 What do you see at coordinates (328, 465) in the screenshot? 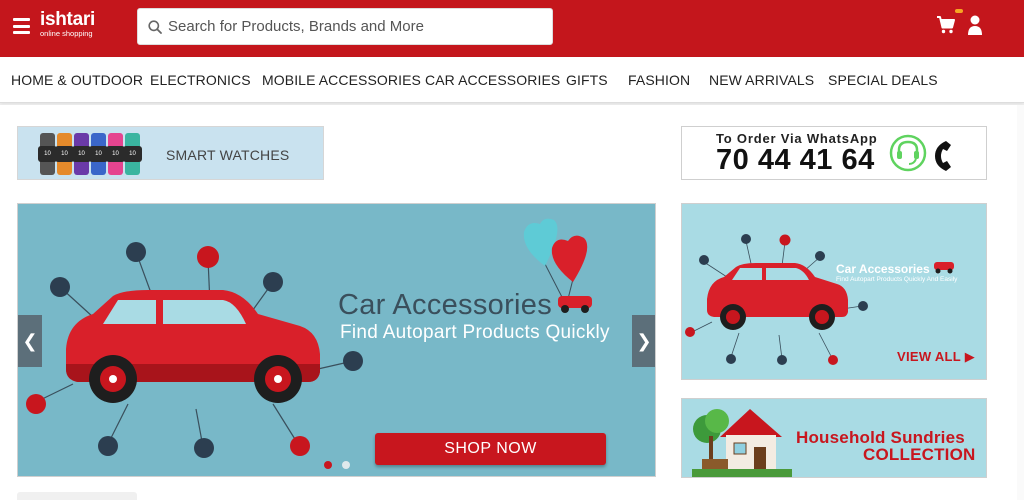
I see `slider-dot-active` at bounding box center [328, 465].